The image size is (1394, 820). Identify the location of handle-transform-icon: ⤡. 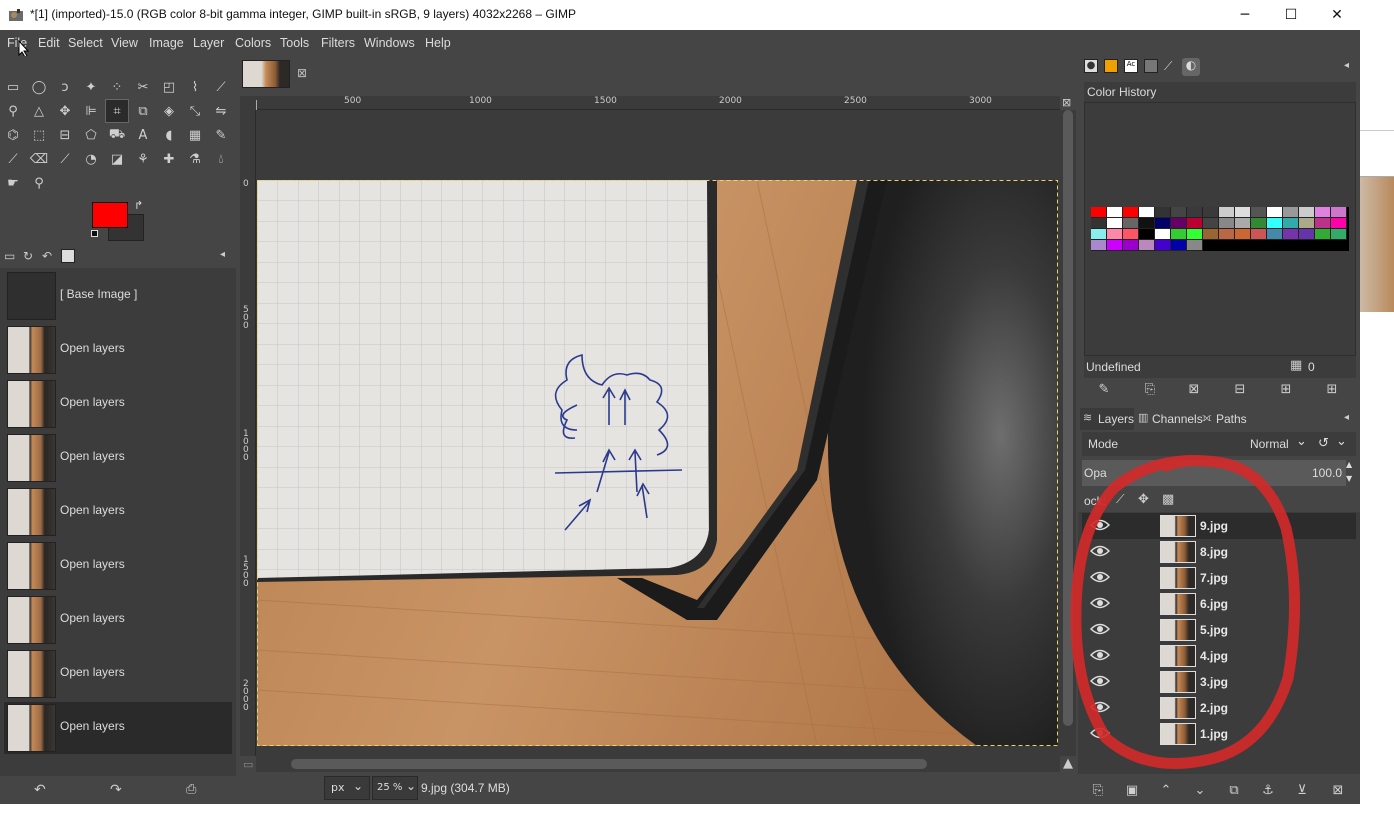
(195, 111).